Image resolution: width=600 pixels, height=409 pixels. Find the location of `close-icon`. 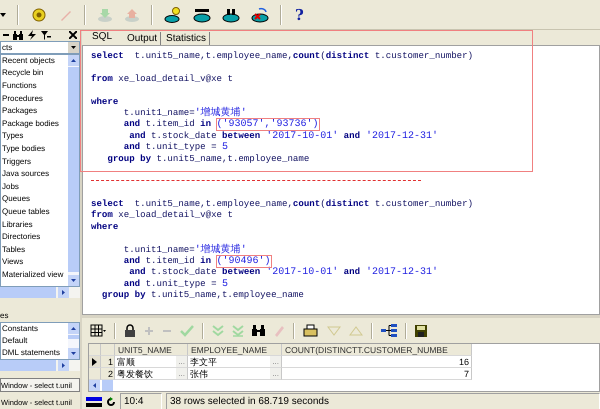

close-icon is located at coordinates (73, 35).